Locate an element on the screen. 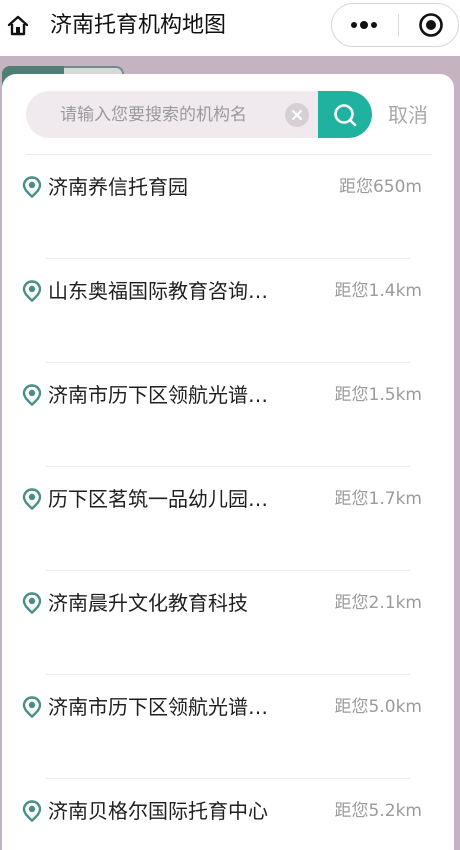 The width and height of the screenshot is (460, 850). result-name: 济南晨升文化教育科技 is located at coordinates (148, 603).